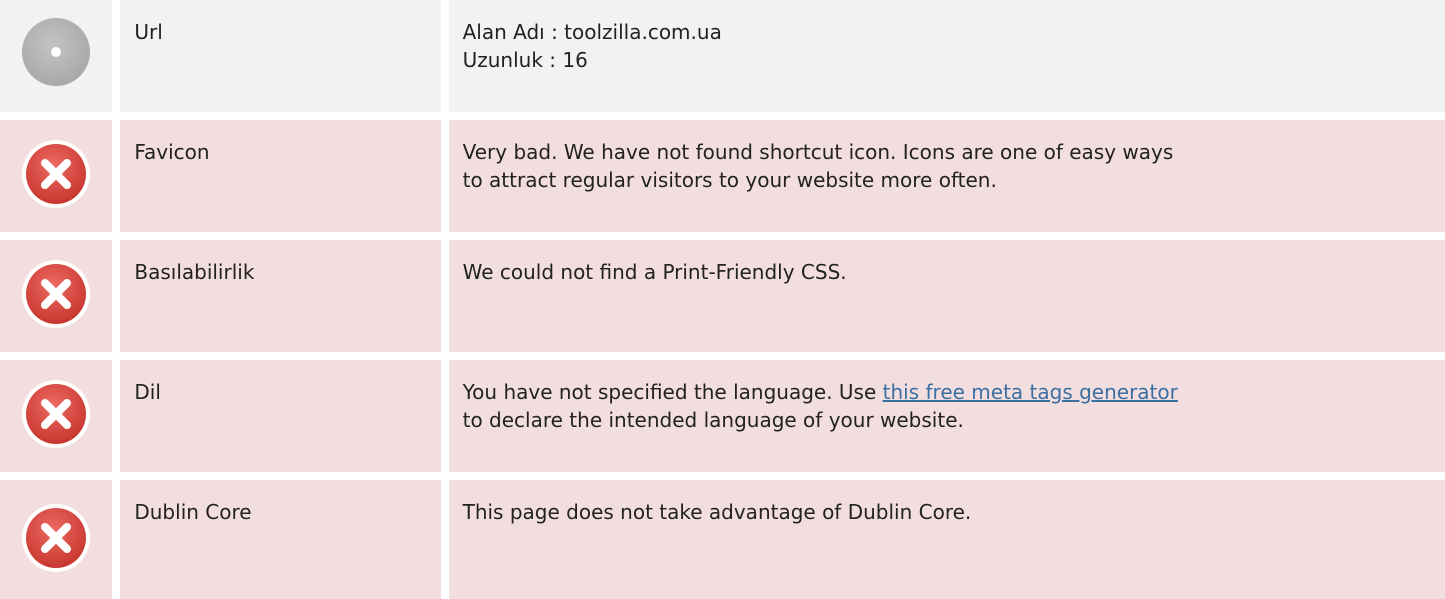 Image resolution: width=1445 pixels, height=599 pixels. I want to click on printability-desc-line: We could not find a Print-Friendly CSS., so click(654, 272).